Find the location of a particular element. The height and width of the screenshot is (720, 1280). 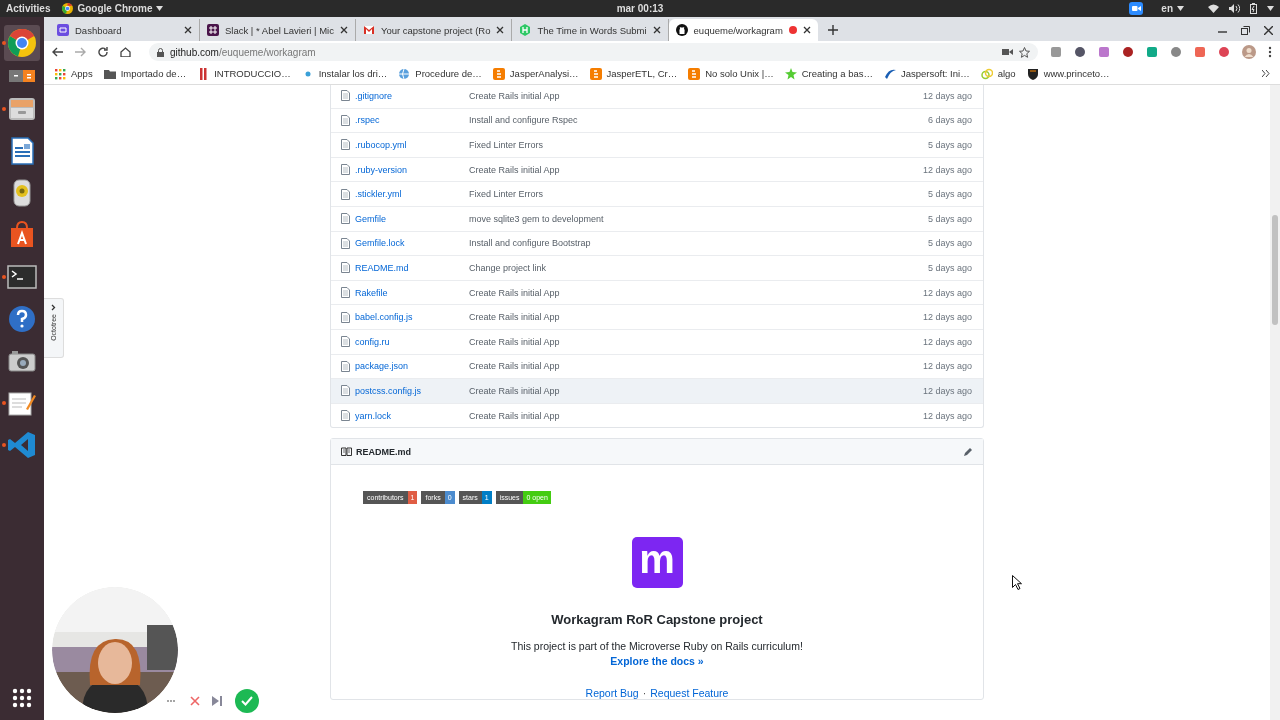

back-icon is located at coordinates (57, 52).